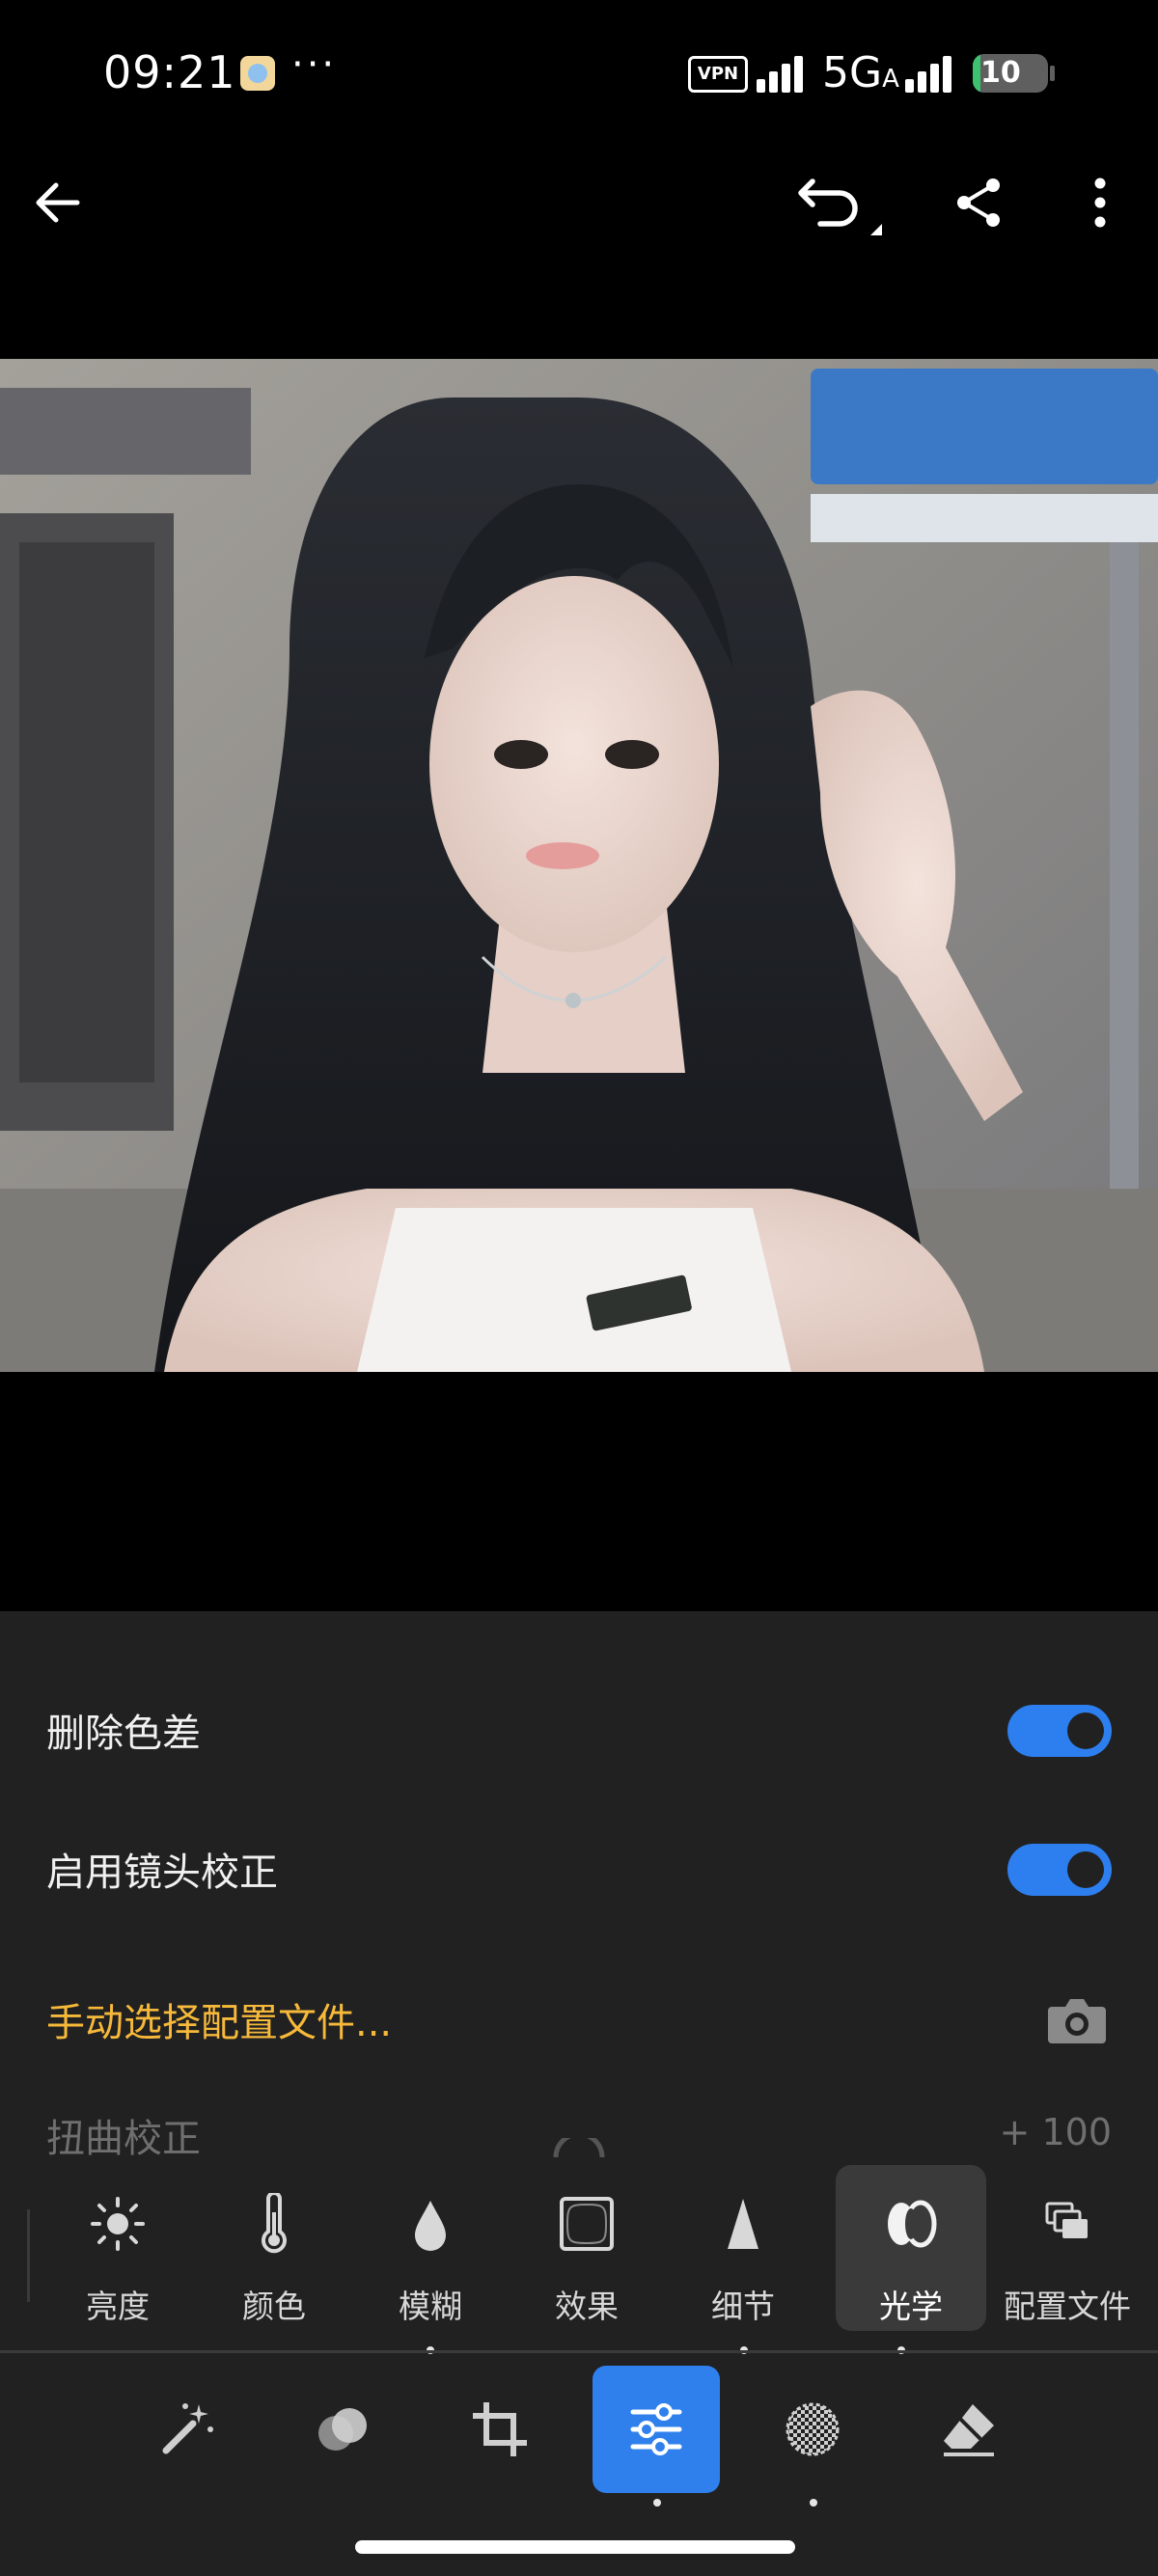 The width and height of the screenshot is (1158, 2576). I want to click on tool-blur: 模糊, so click(430, 2248).